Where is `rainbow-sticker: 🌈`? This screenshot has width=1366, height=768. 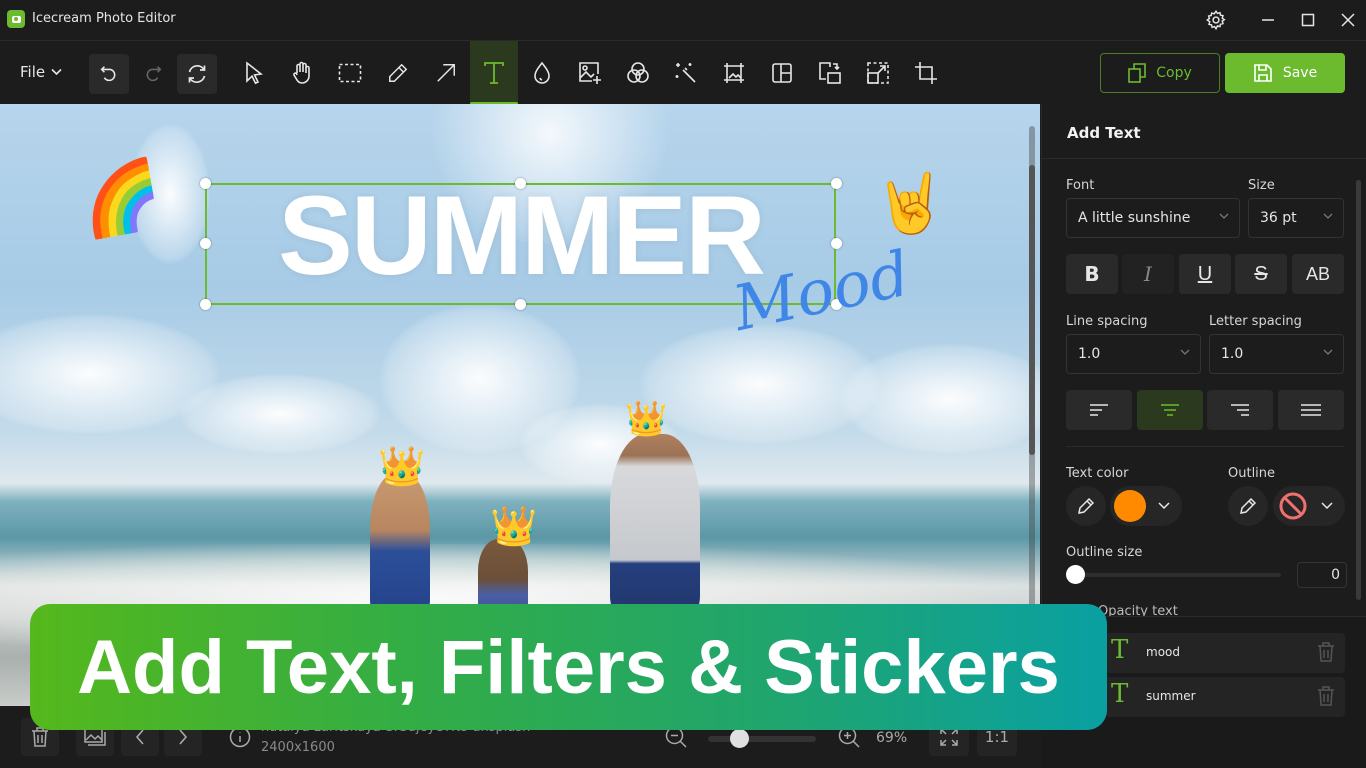 rainbow-sticker: 🌈 is located at coordinates (121, 198).